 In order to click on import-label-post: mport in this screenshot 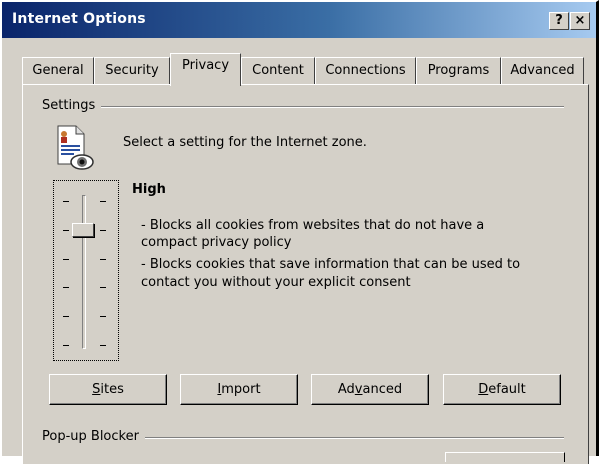, I will do `click(241, 389)`.